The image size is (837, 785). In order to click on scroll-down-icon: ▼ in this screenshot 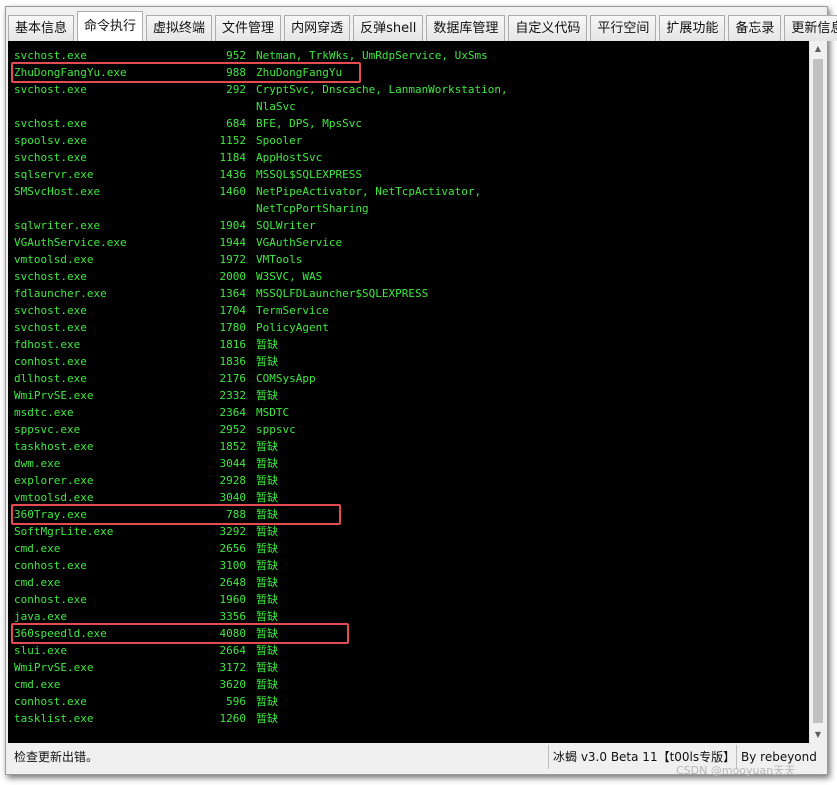, I will do `click(818, 735)`.